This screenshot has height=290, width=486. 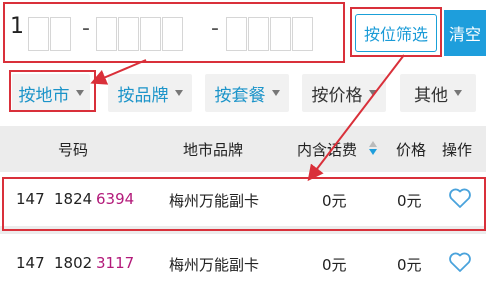 I want to click on column-brand: 地市品牌, so click(x=213, y=150).